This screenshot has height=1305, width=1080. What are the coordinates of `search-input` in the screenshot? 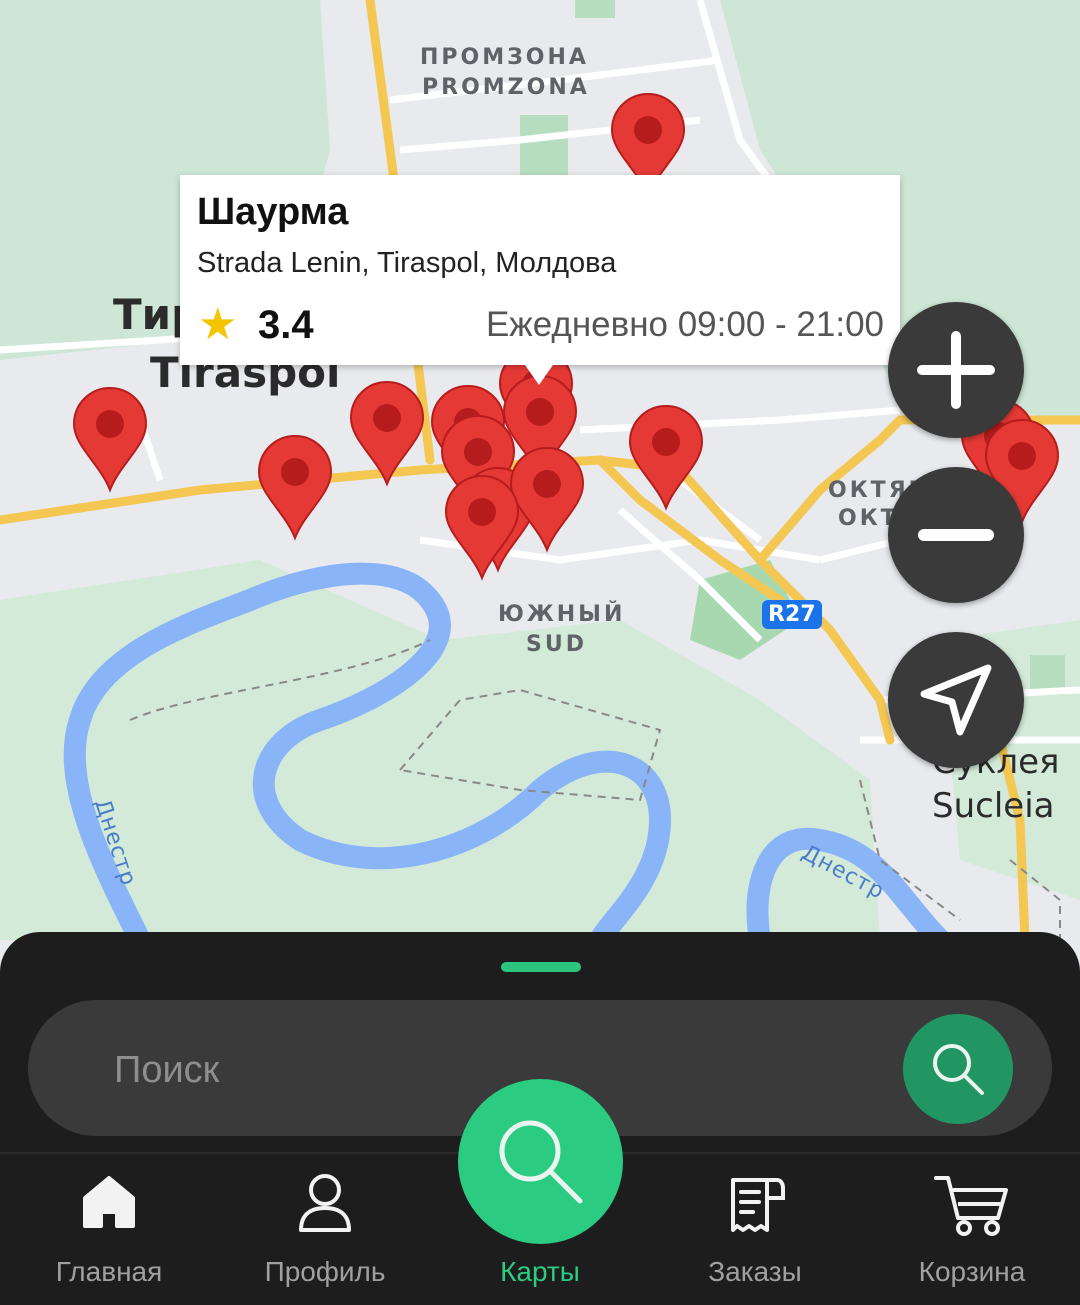 It's located at (464, 1070).